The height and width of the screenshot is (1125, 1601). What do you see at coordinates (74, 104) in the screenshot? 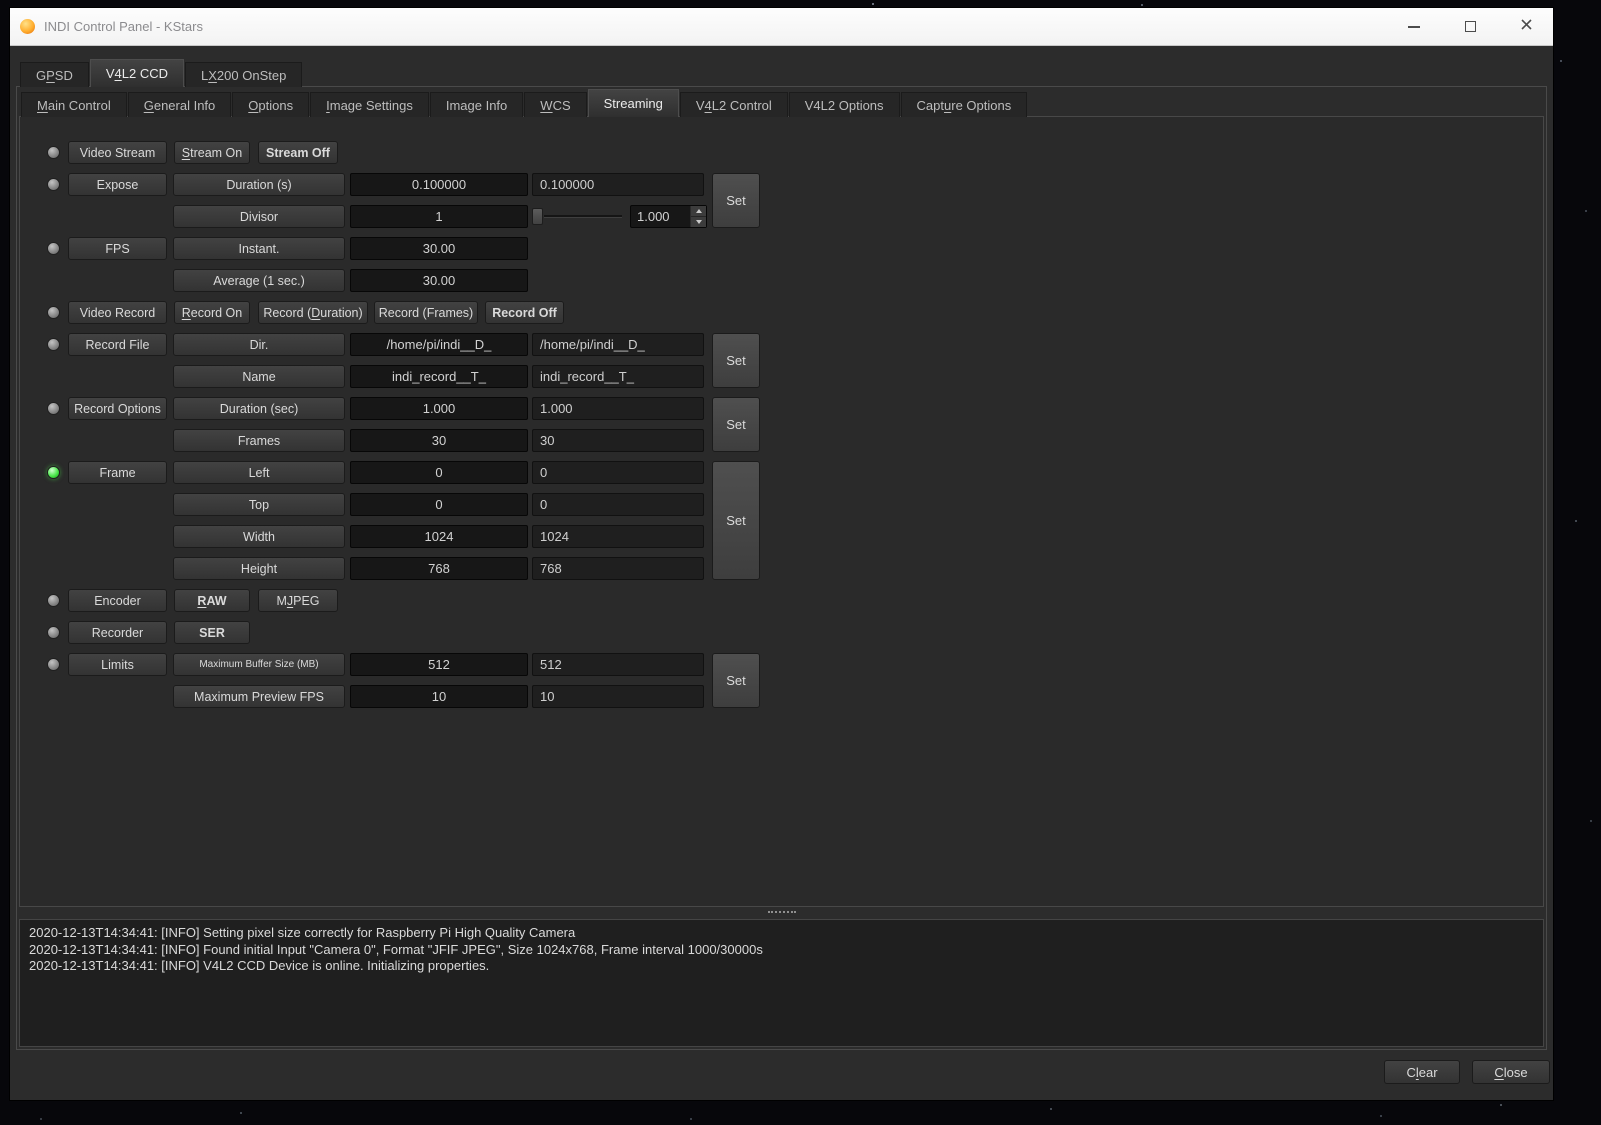
I see `tab-main-control: Main Control` at bounding box center [74, 104].